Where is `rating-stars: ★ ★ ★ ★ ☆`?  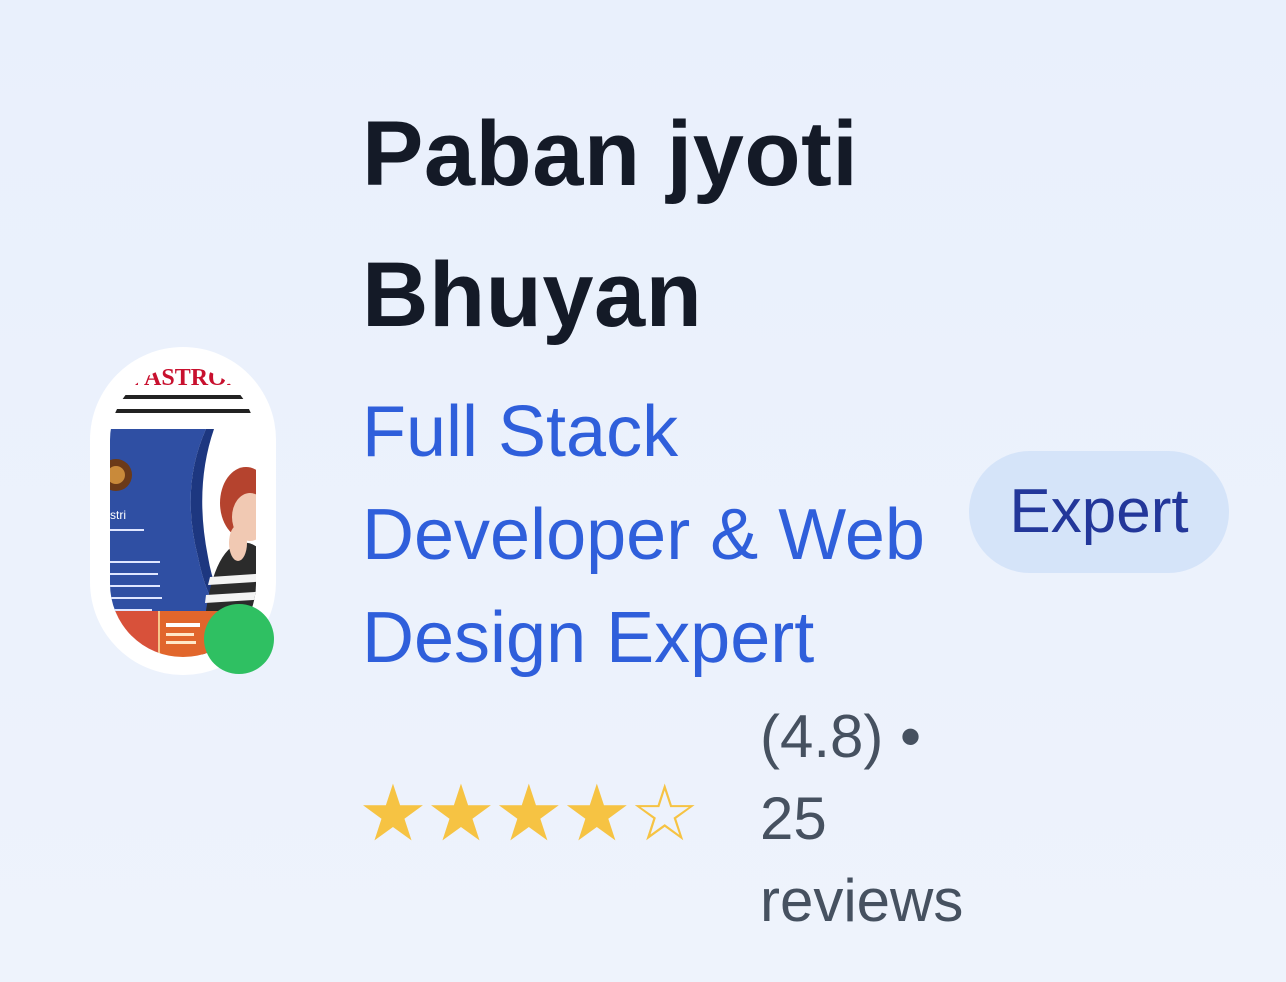
rating-stars: ★ ★ ★ ★ ☆ is located at coordinates (529, 814).